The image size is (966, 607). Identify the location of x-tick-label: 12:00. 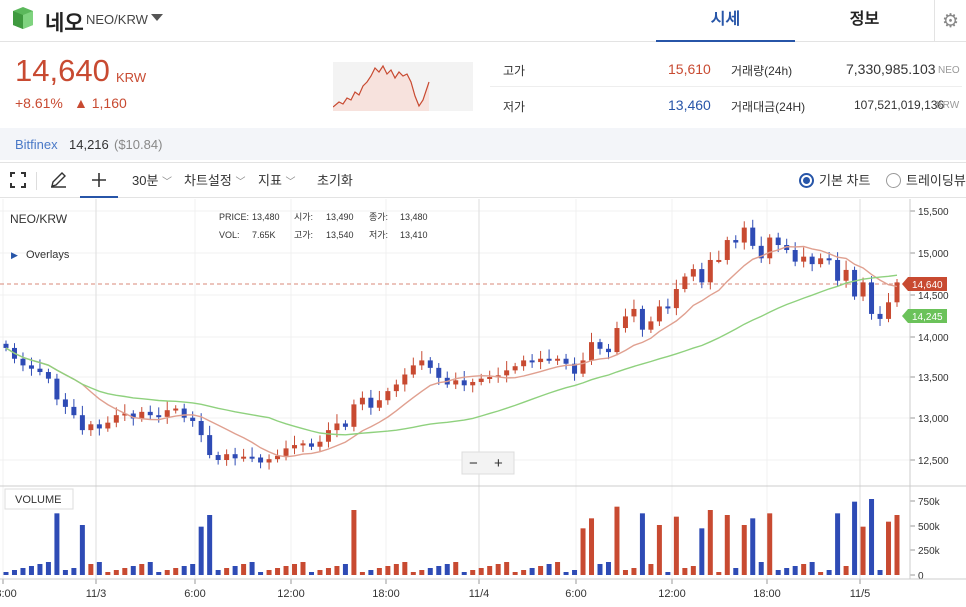
(672, 594).